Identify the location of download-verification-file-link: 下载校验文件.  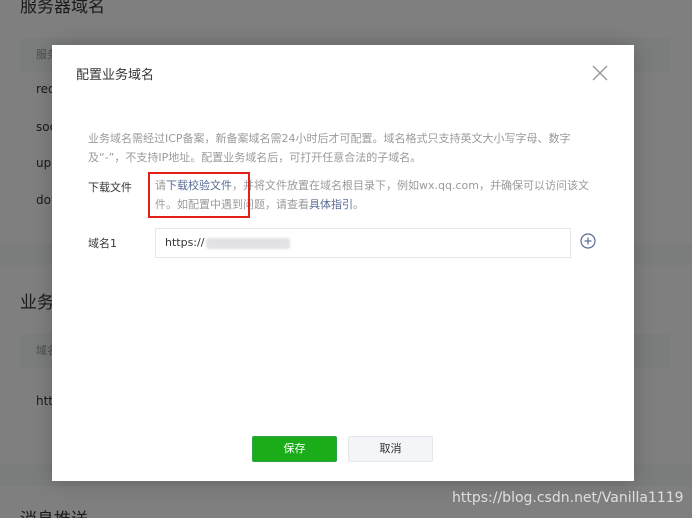
(199, 185).